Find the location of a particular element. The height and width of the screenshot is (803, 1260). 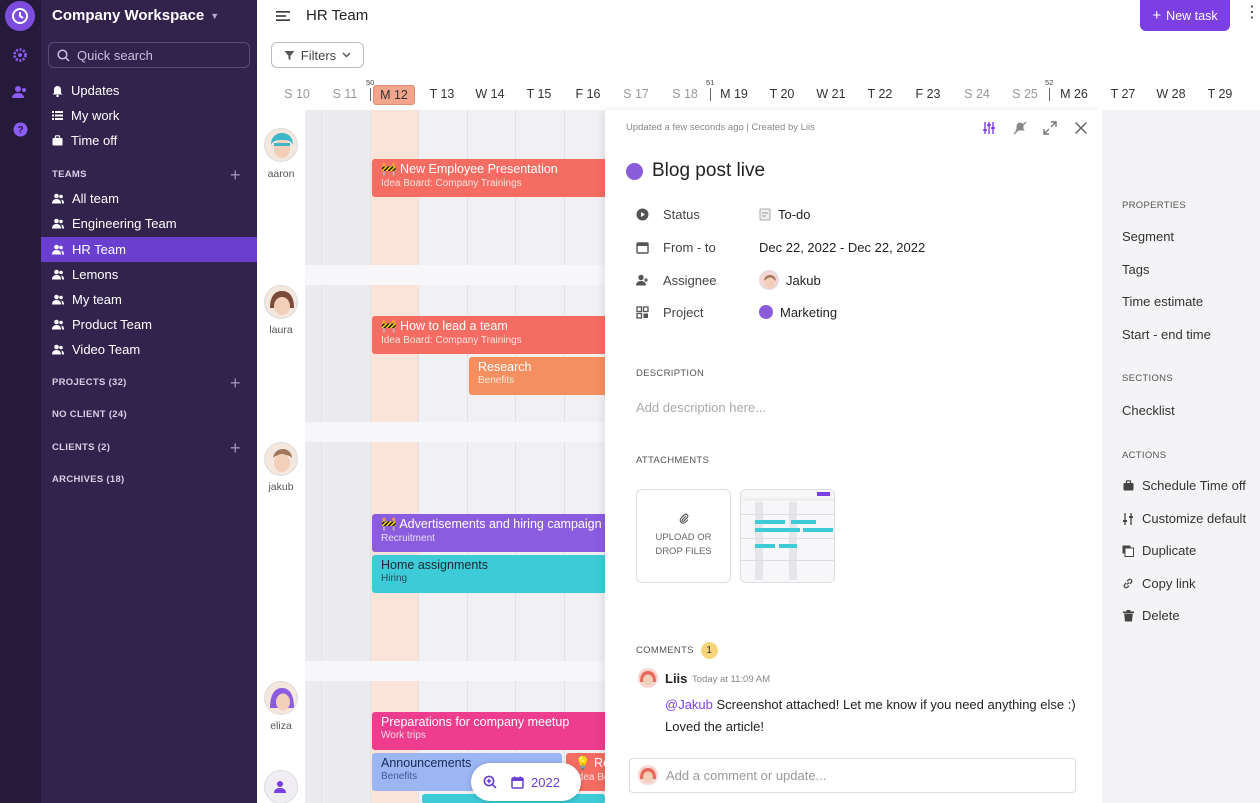

add-person-icon is located at coordinates (281, 786).